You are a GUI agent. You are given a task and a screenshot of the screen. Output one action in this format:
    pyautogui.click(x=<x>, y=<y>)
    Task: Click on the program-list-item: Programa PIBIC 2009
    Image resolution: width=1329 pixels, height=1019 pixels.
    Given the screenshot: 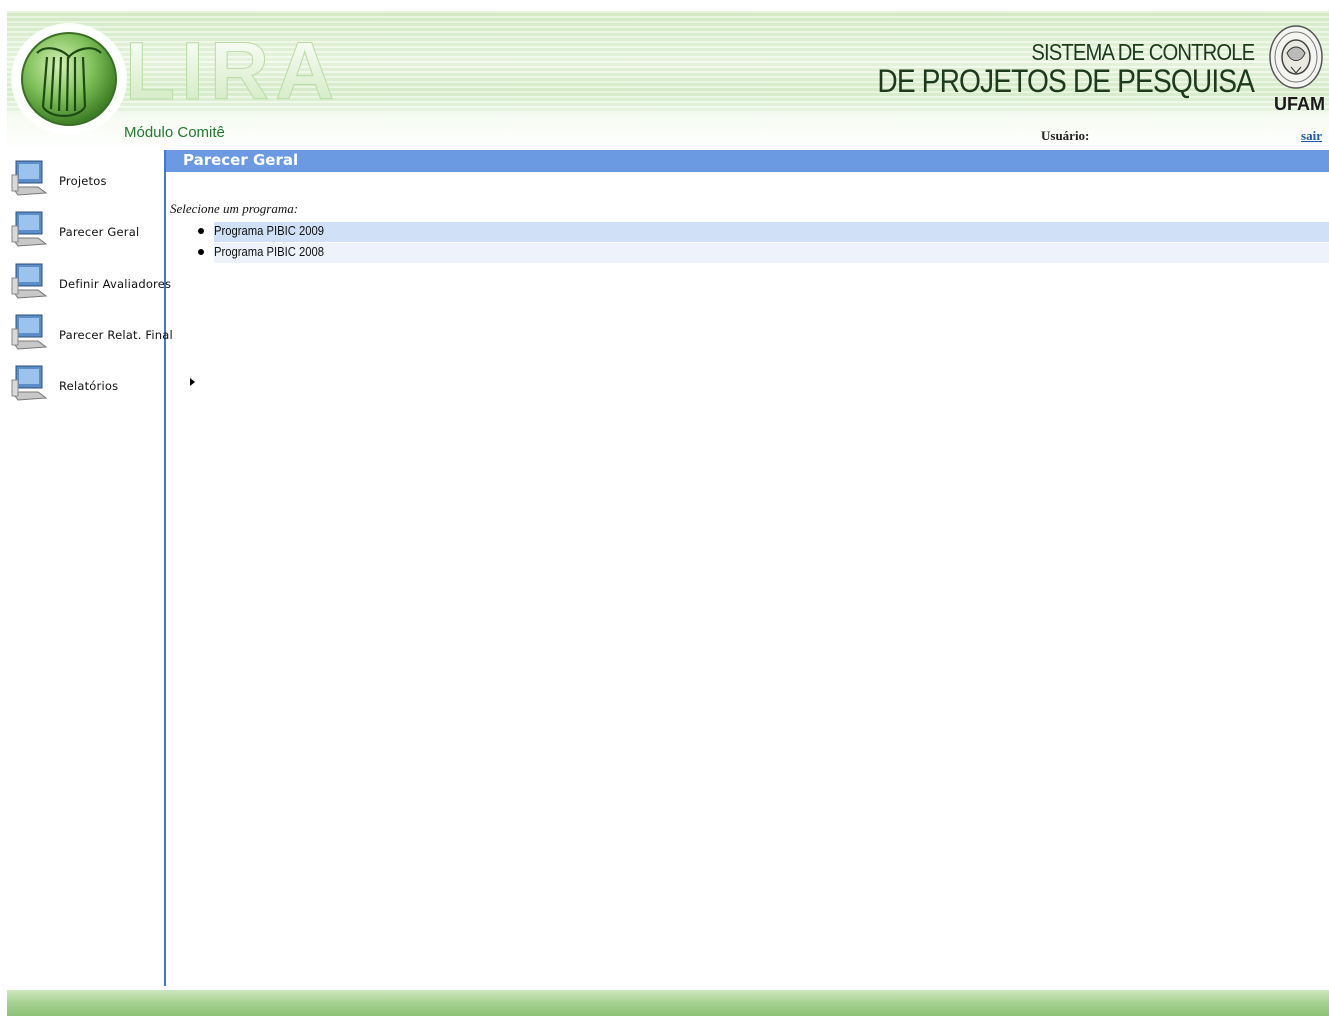 What is the action you would take?
    pyautogui.click(x=763, y=232)
    